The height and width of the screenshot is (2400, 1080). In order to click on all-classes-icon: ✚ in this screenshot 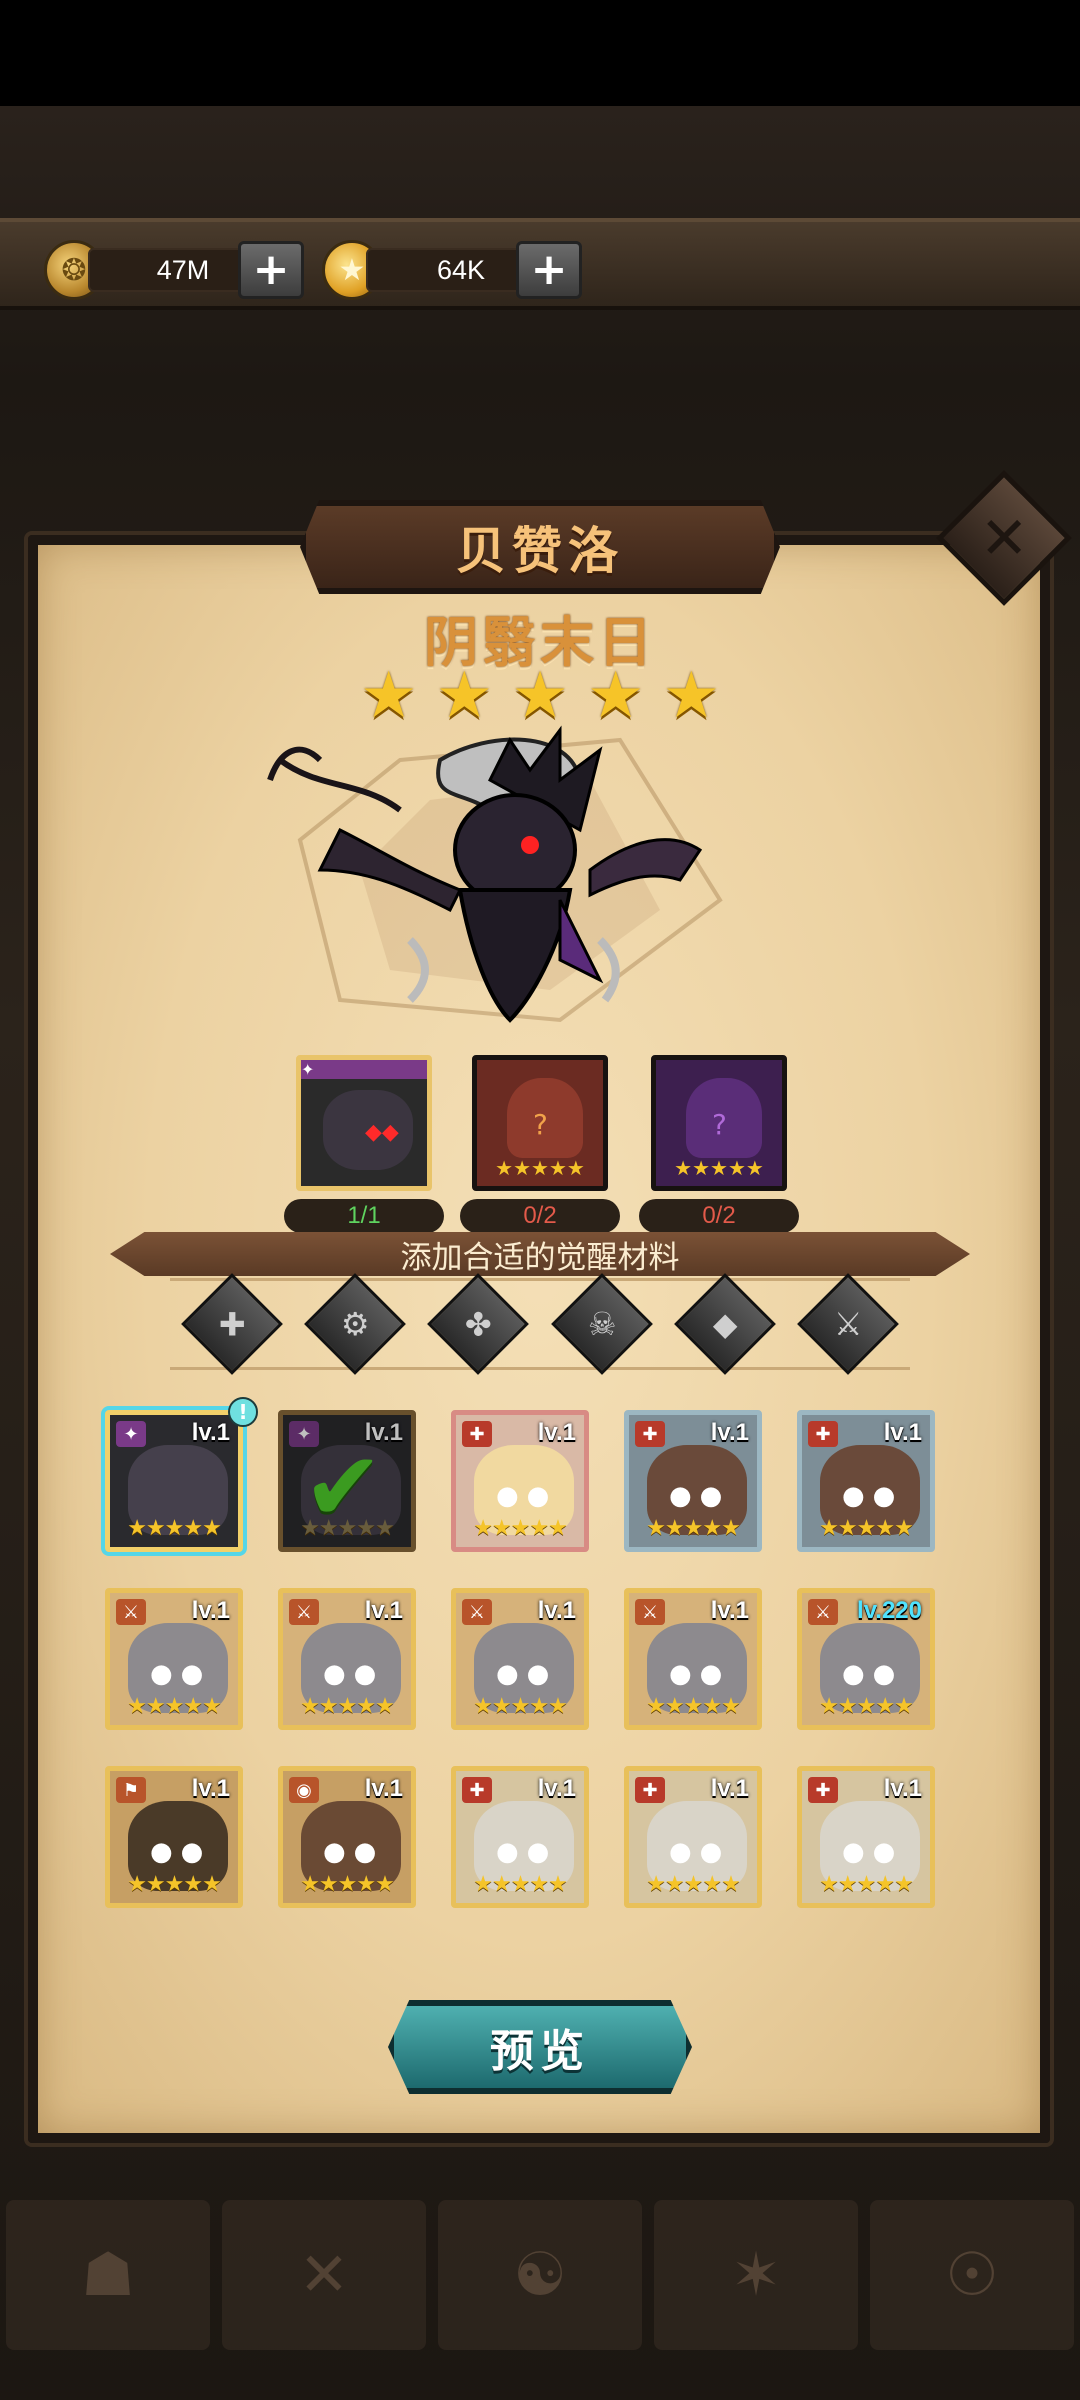, I will do `click(232, 1324)`.